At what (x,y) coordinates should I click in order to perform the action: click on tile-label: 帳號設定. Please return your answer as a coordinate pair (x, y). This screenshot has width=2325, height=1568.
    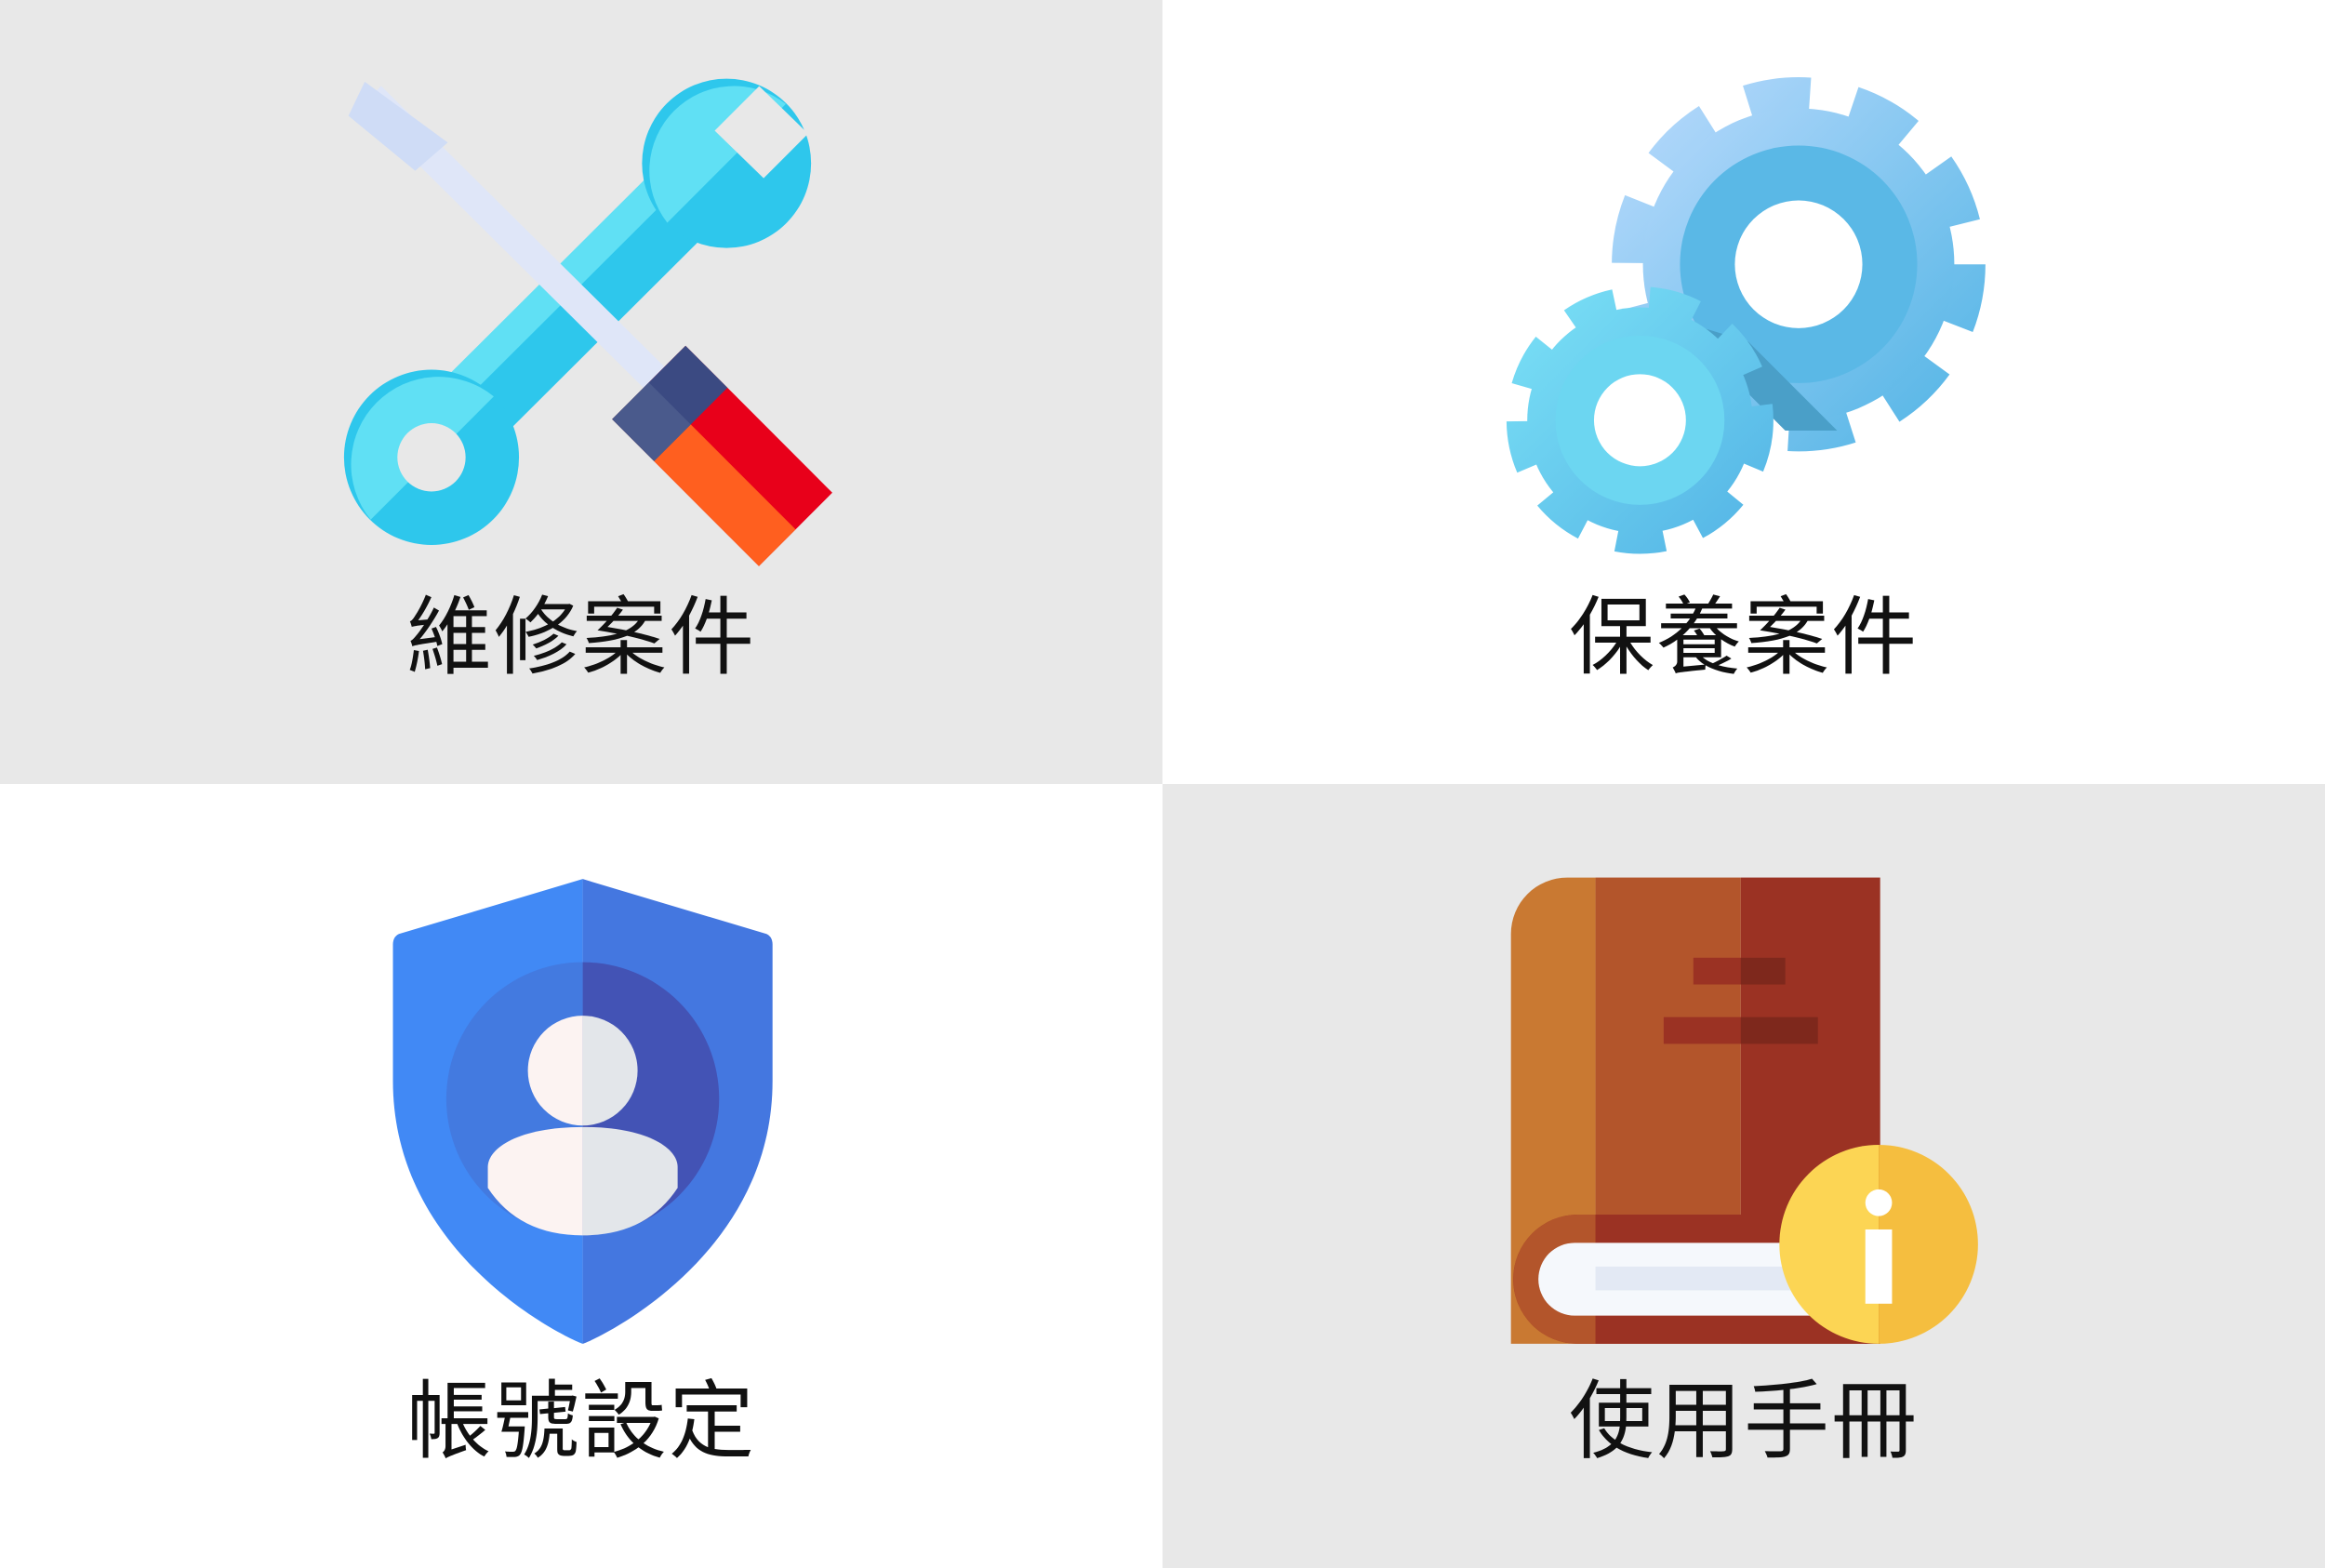
    Looking at the image, I should click on (580, 1421).